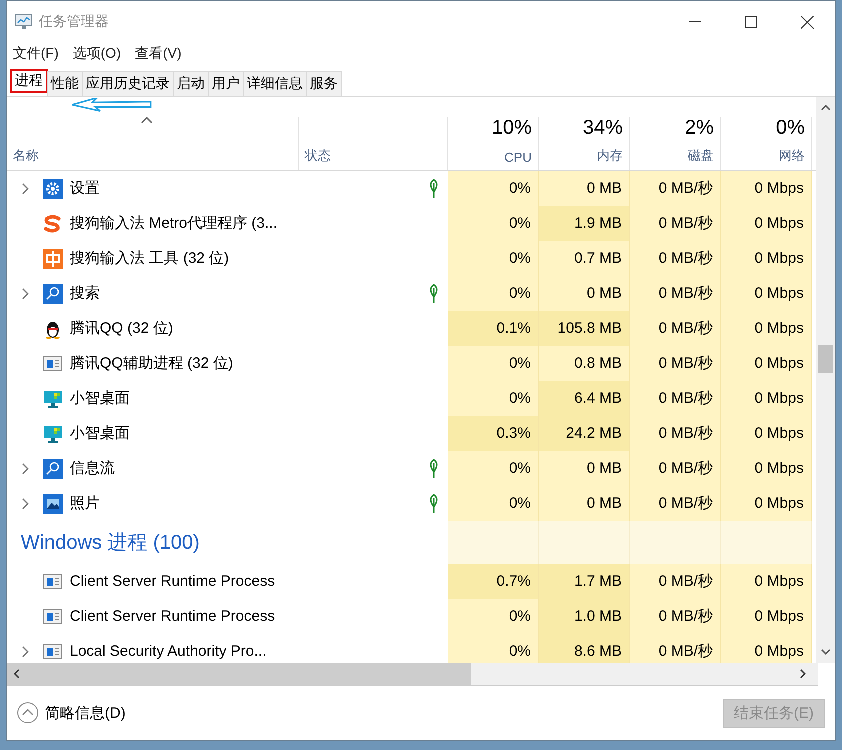 This screenshot has width=842, height=750. What do you see at coordinates (150, 258) in the screenshot?
I see `process-name: 搜狗输入法 工具 (32 位)` at bounding box center [150, 258].